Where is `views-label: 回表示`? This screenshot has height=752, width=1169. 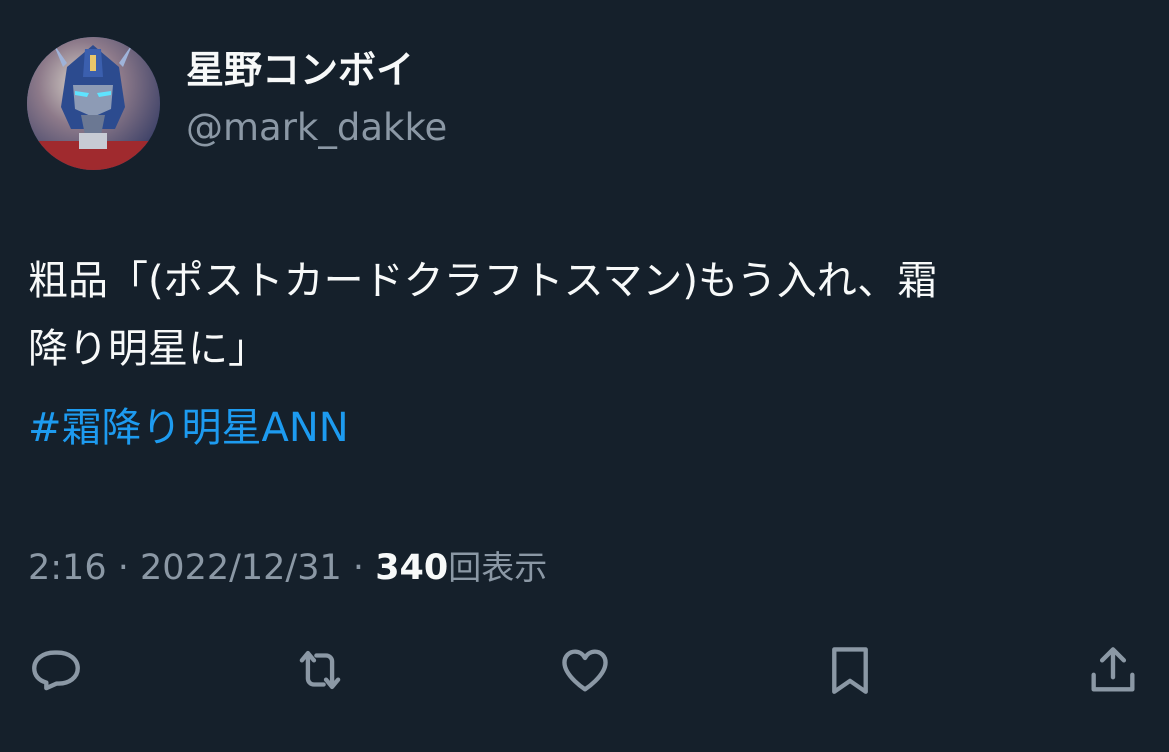
views-label: 回表示 is located at coordinates (498, 567).